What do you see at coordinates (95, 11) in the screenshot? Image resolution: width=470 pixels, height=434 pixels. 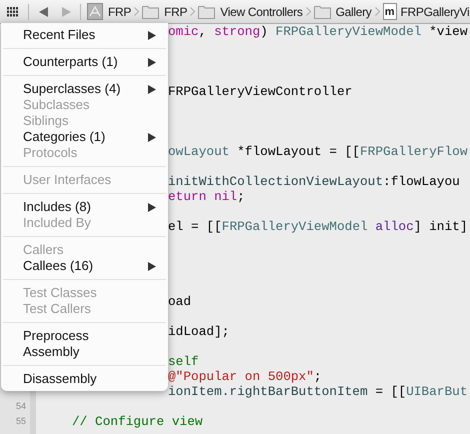 I see `project-file-icon` at bounding box center [95, 11].